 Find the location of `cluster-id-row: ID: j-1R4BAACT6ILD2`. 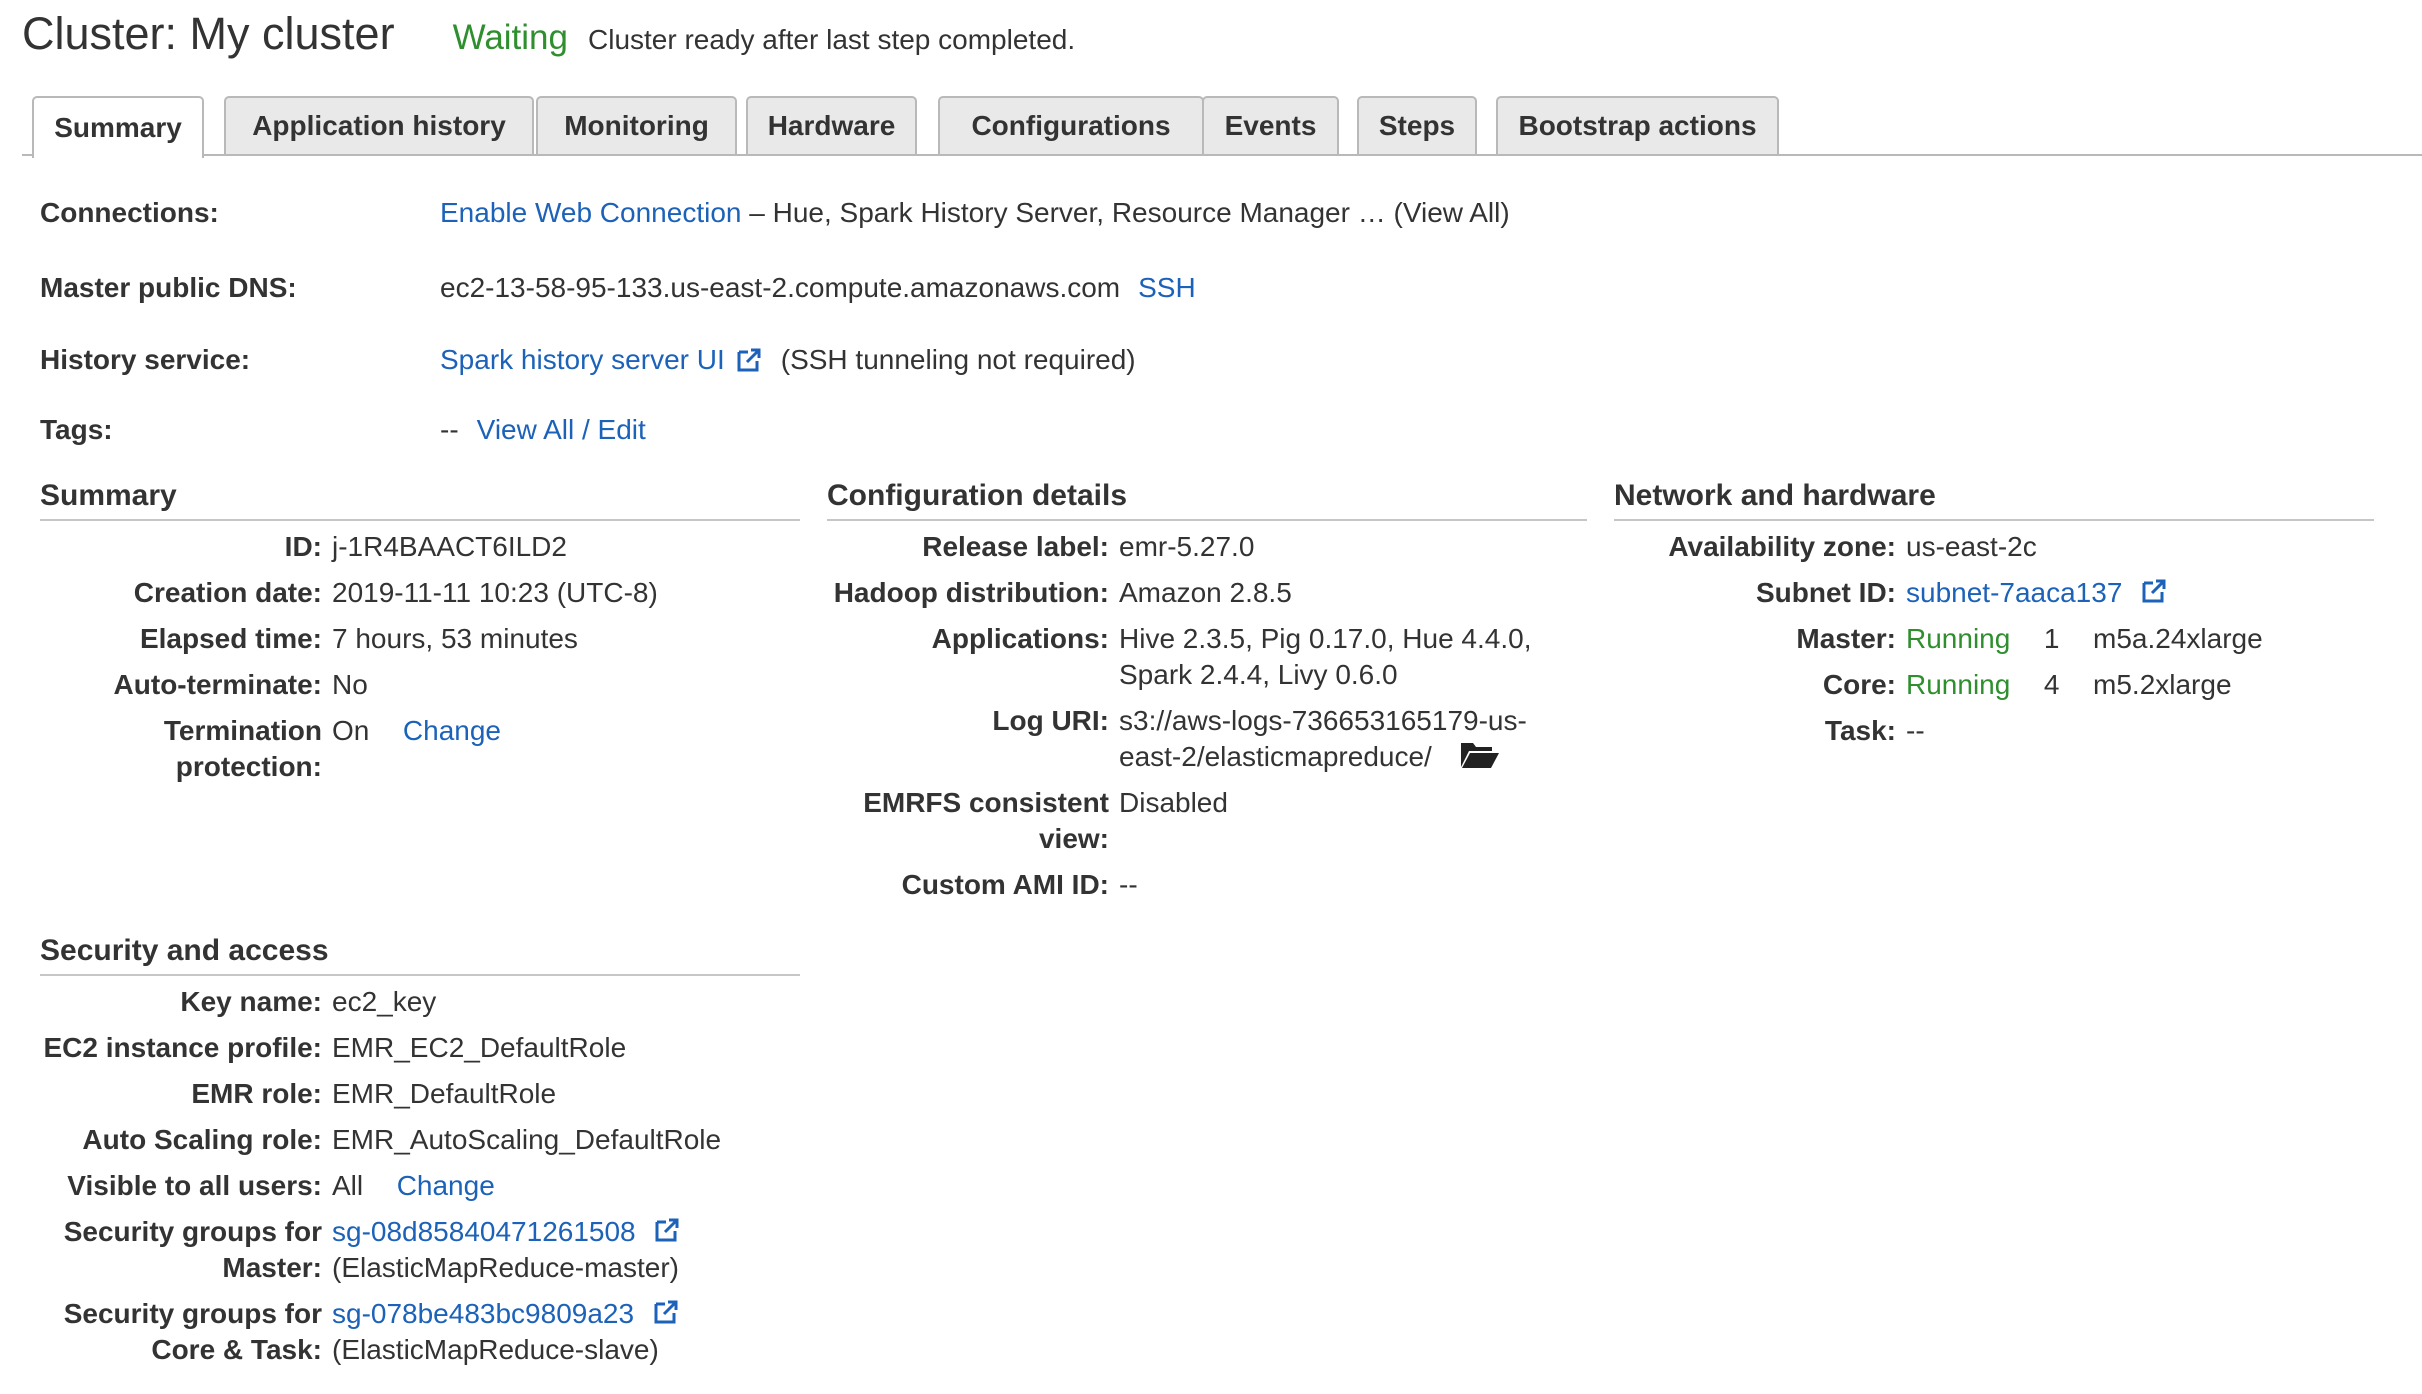

cluster-id-row: ID: j-1R4BAACT6ILD2 is located at coordinates (420, 547).